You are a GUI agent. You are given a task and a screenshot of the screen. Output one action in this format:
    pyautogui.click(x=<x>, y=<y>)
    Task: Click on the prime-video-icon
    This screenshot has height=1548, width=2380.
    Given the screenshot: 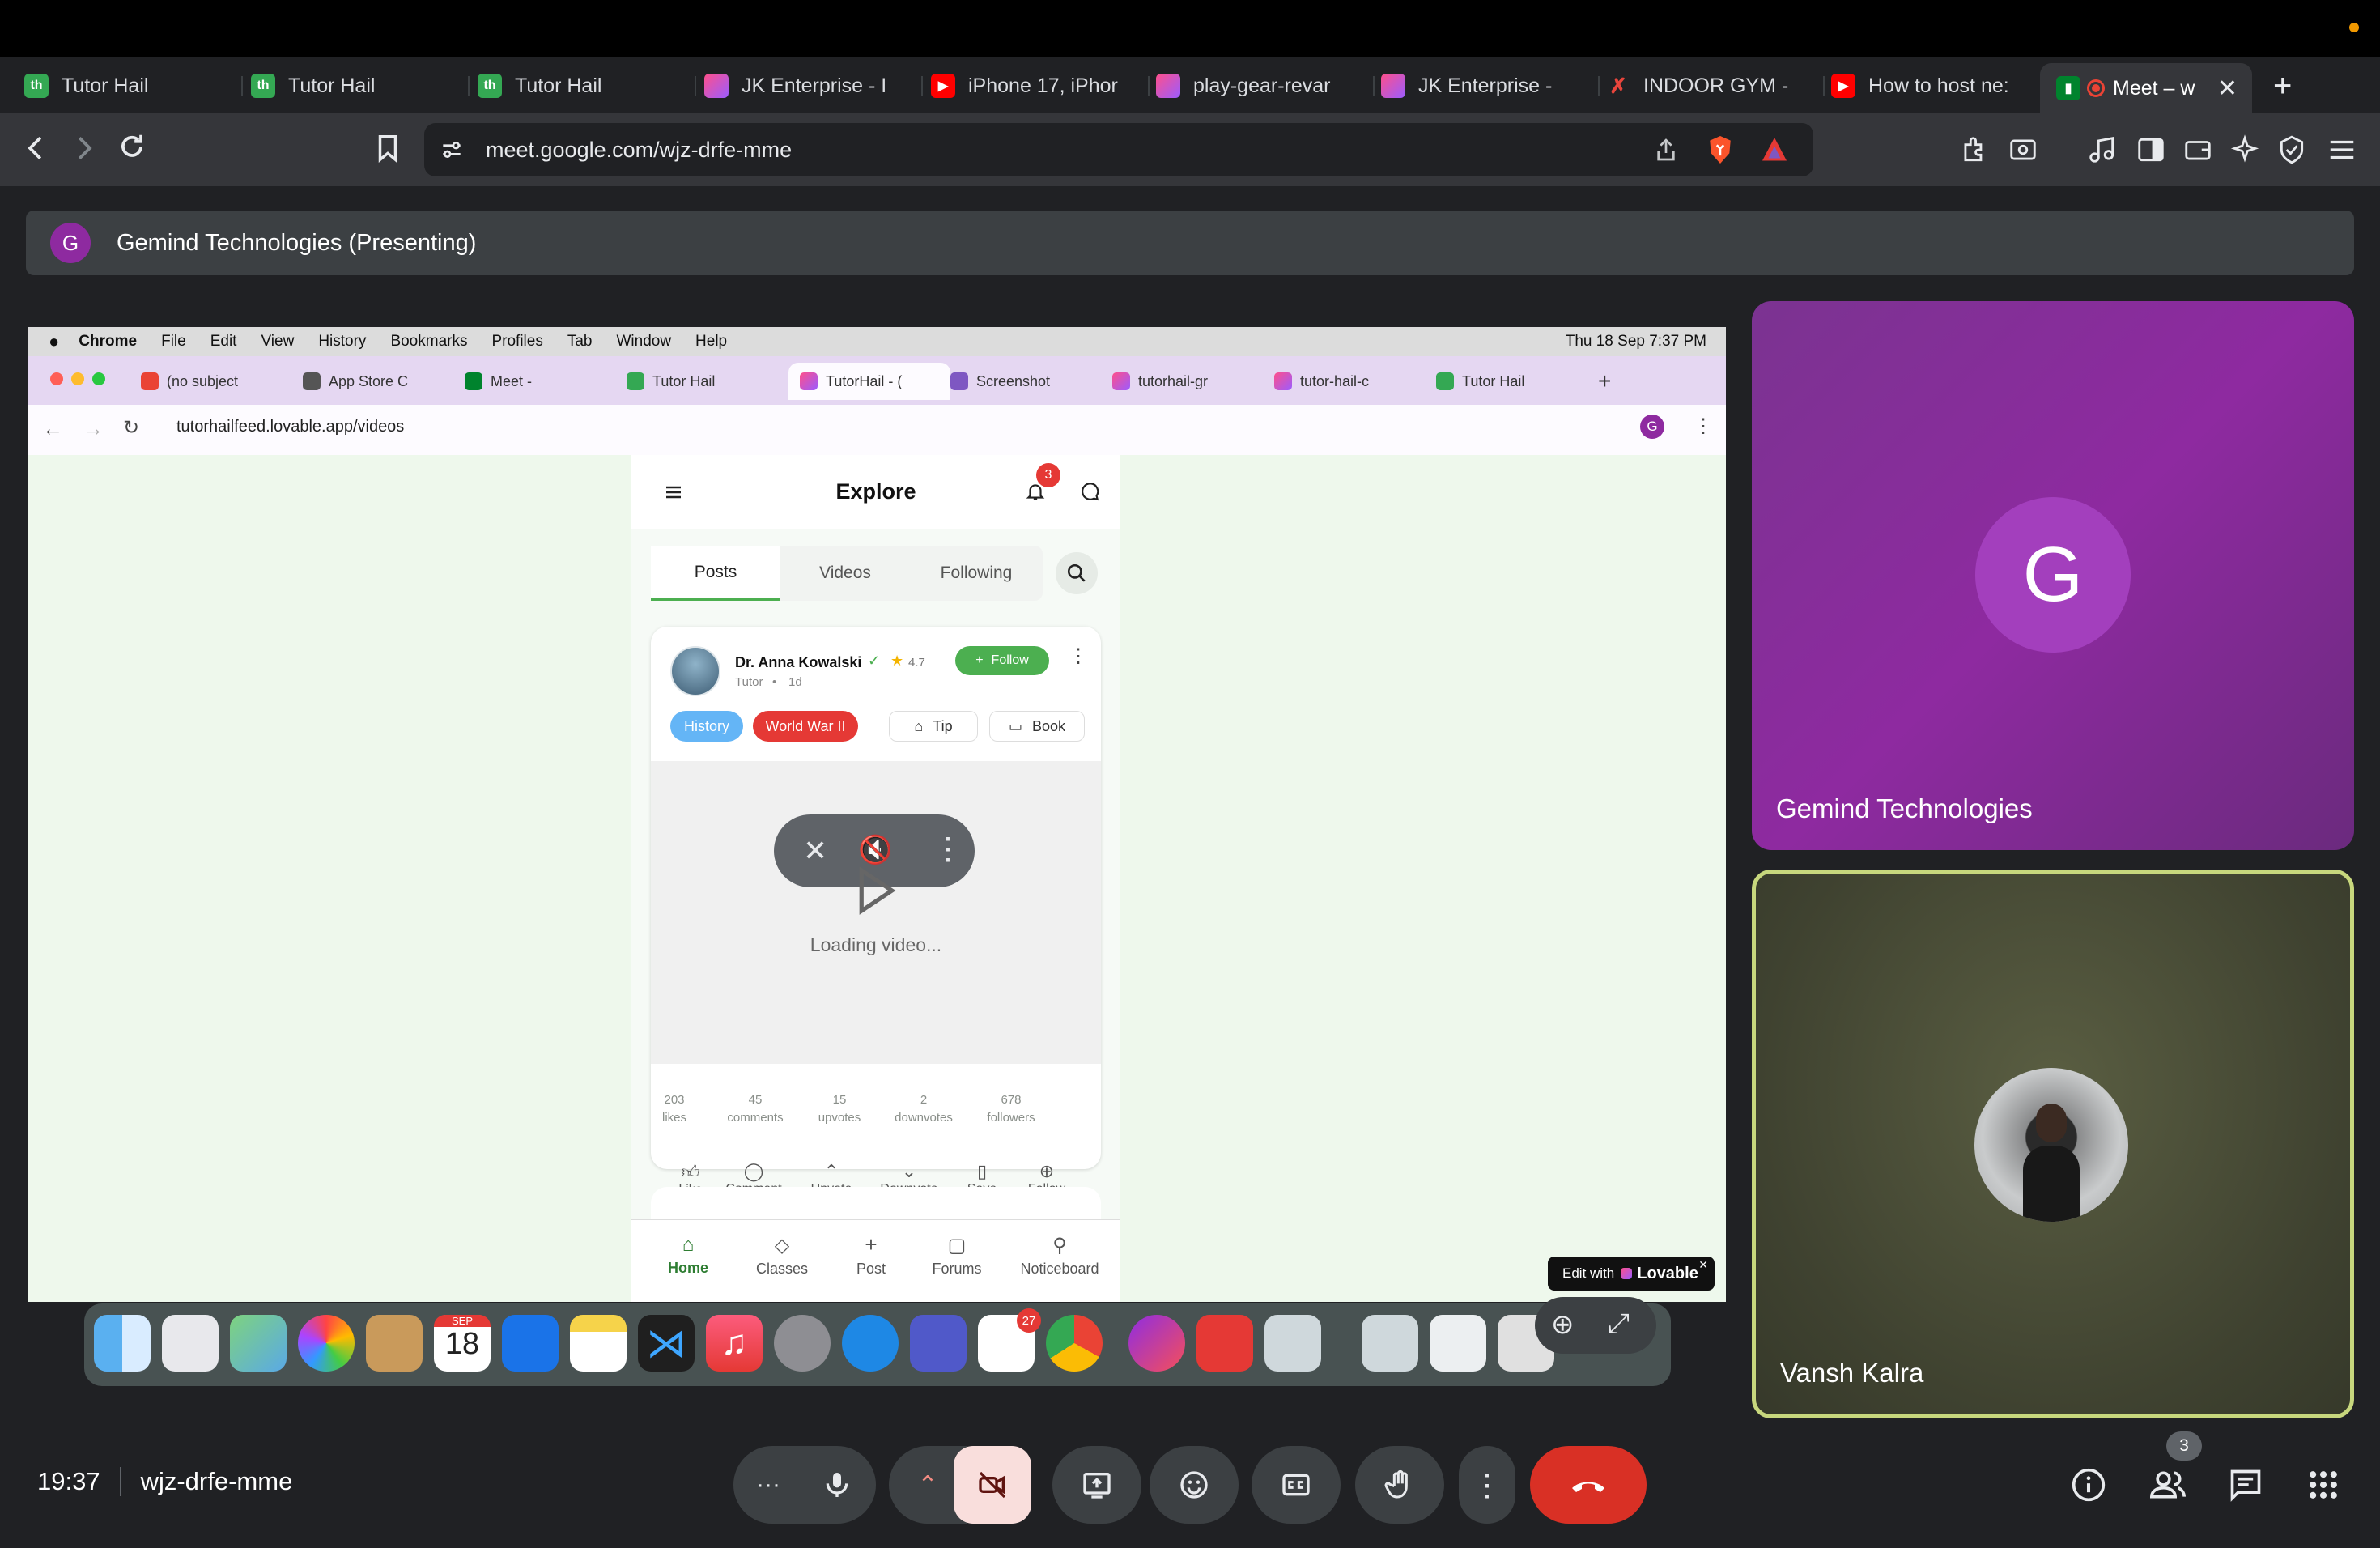 What is the action you would take?
    pyautogui.click(x=530, y=1344)
    